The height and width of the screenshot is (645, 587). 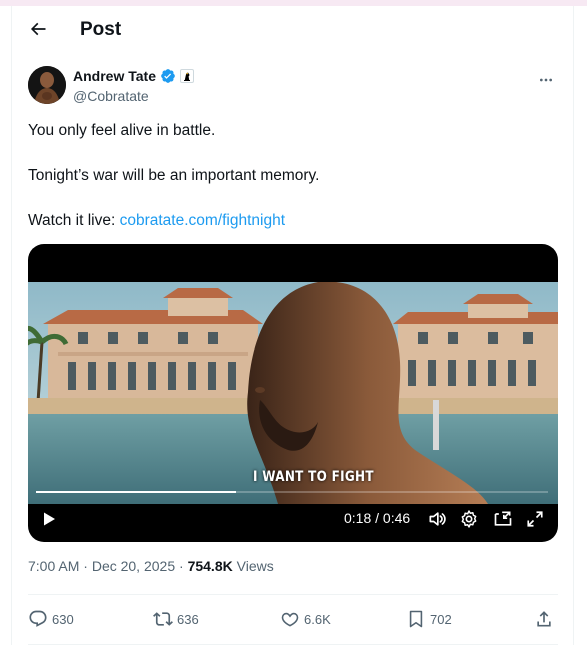 What do you see at coordinates (176, 619) in the screenshot?
I see `repost-button: 636` at bounding box center [176, 619].